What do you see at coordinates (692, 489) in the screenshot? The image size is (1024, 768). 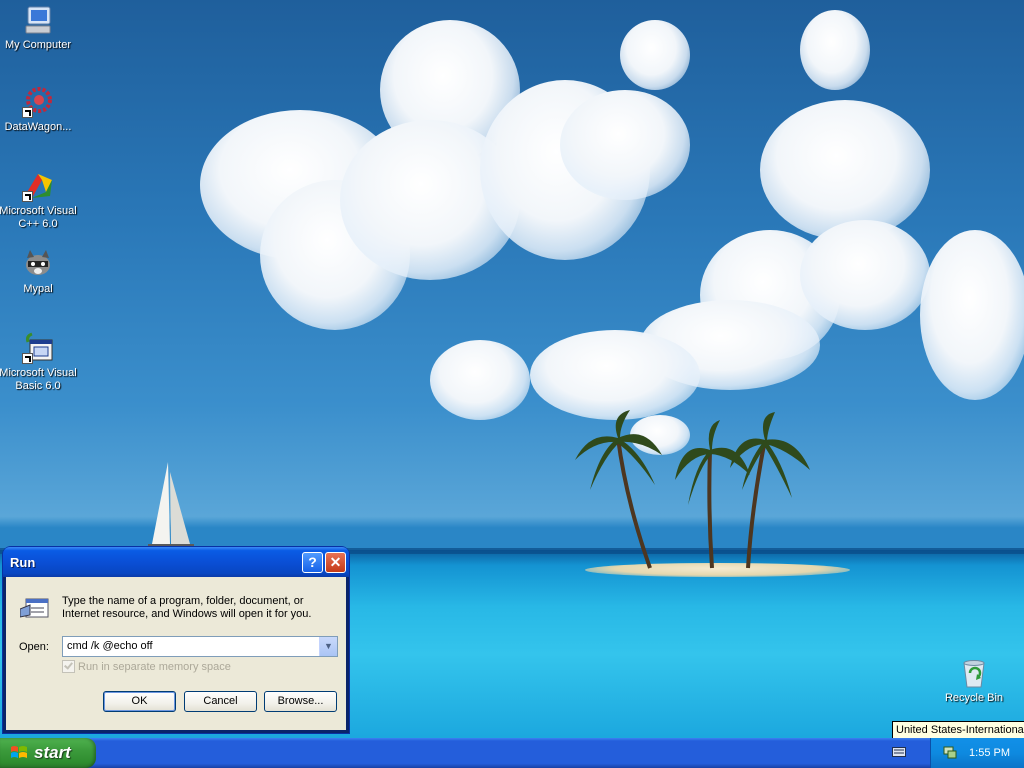 I see `palm-trees` at bounding box center [692, 489].